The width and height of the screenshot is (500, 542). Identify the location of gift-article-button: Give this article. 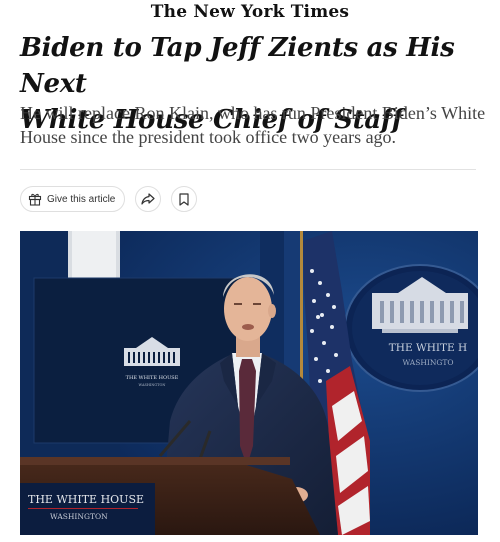
(73, 199).